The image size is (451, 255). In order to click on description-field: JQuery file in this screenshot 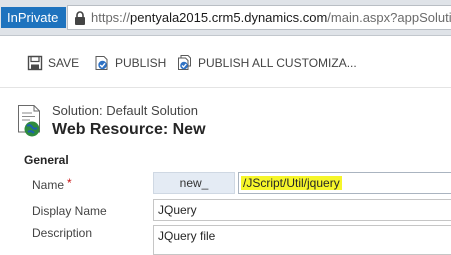, I will do `click(302, 240)`.